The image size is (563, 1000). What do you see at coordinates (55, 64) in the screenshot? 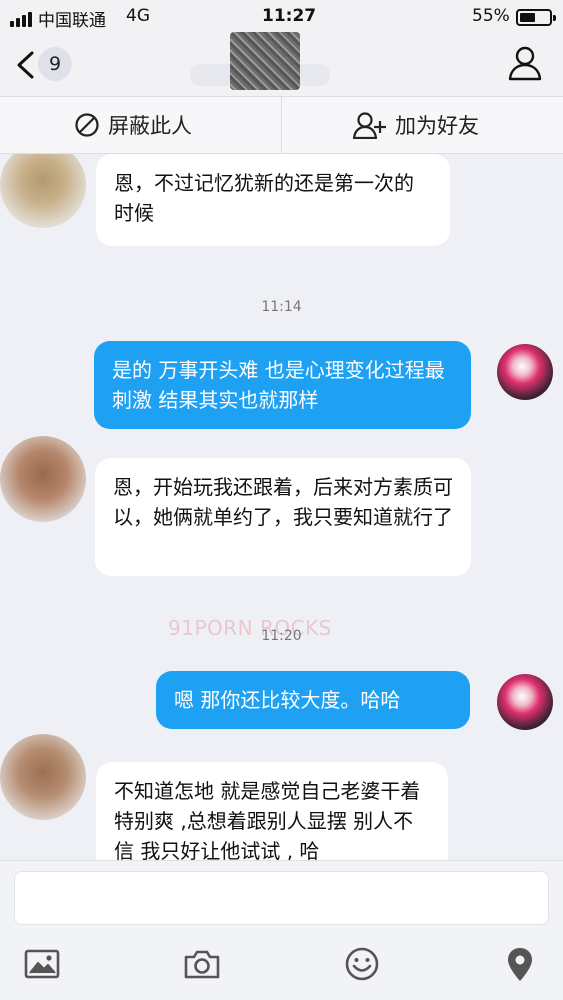
I see `unread-count-badge: 9` at bounding box center [55, 64].